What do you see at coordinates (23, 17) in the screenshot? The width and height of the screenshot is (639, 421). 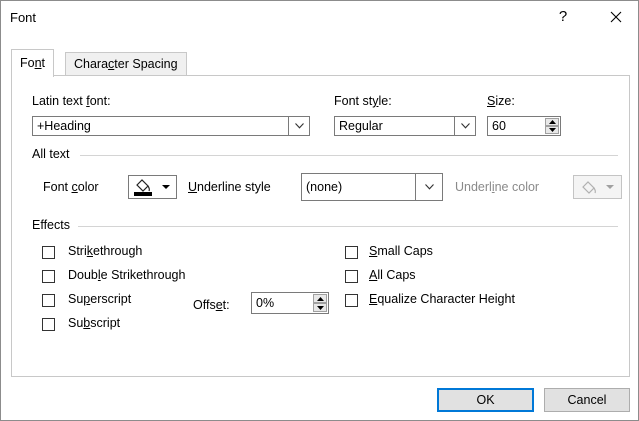 I see `dialog-title: Font` at bounding box center [23, 17].